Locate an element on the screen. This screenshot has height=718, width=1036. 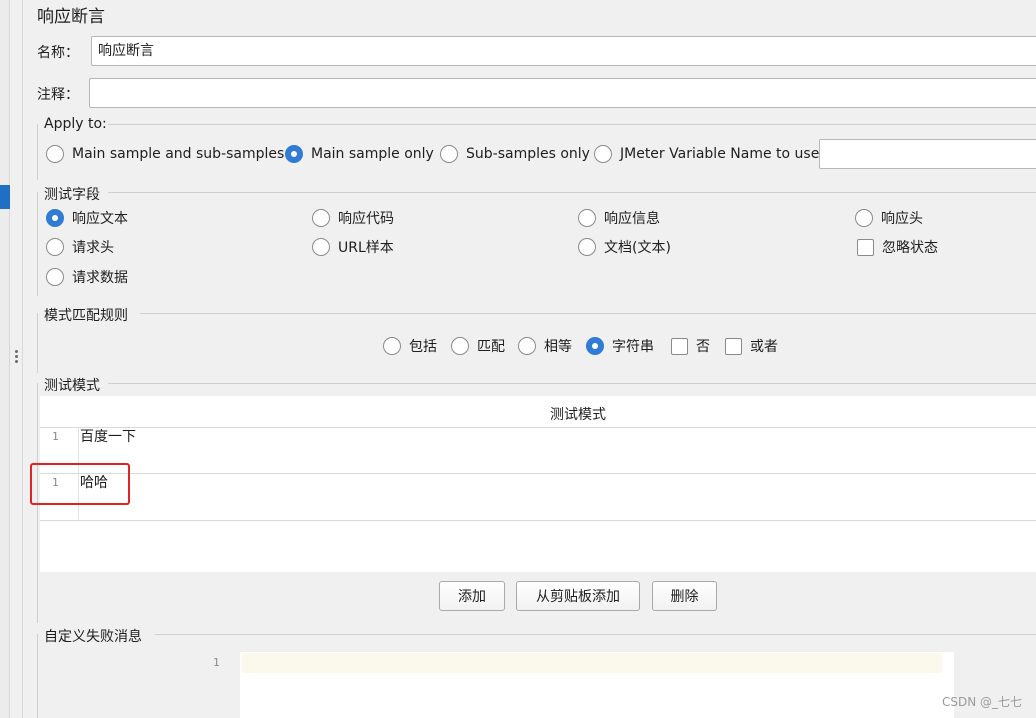
jmeter-variable-input is located at coordinates (927, 154).